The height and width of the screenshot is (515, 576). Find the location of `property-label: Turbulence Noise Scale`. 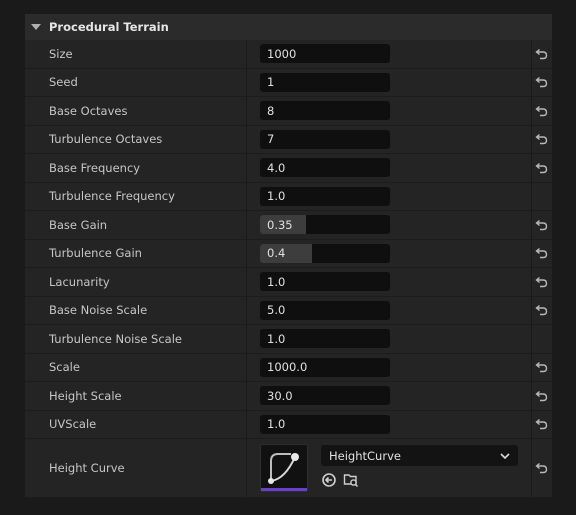

property-label: Turbulence Noise Scale is located at coordinates (115, 338).